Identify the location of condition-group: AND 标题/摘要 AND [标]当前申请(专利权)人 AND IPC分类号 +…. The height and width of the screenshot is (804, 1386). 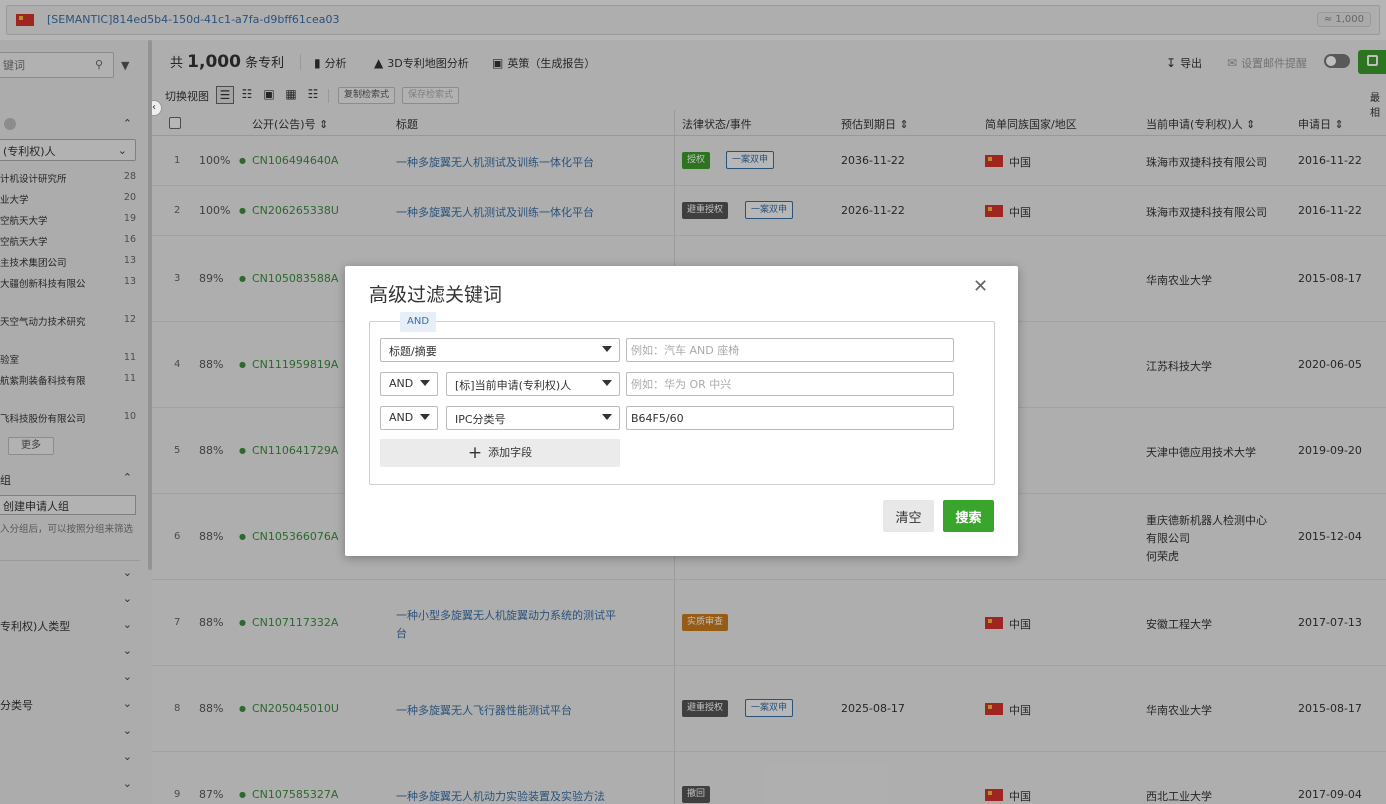
(682, 398).